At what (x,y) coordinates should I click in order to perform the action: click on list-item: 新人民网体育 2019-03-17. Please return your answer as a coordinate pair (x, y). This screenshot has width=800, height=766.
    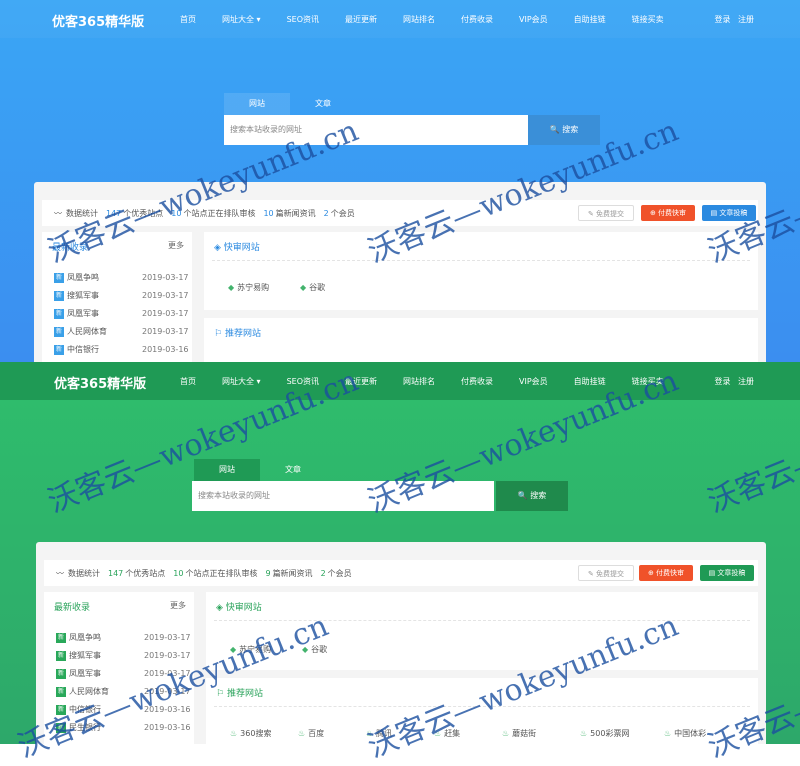
    Looking at the image, I should click on (121, 331).